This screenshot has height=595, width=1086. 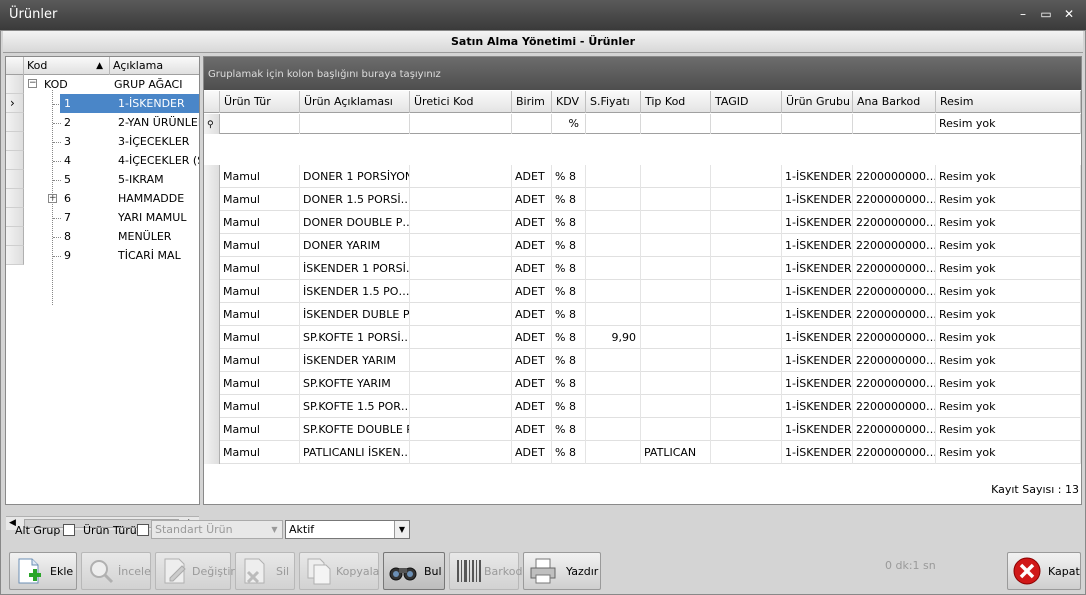 What do you see at coordinates (532, 102) in the screenshot?
I see `column-header: Birim` at bounding box center [532, 102].